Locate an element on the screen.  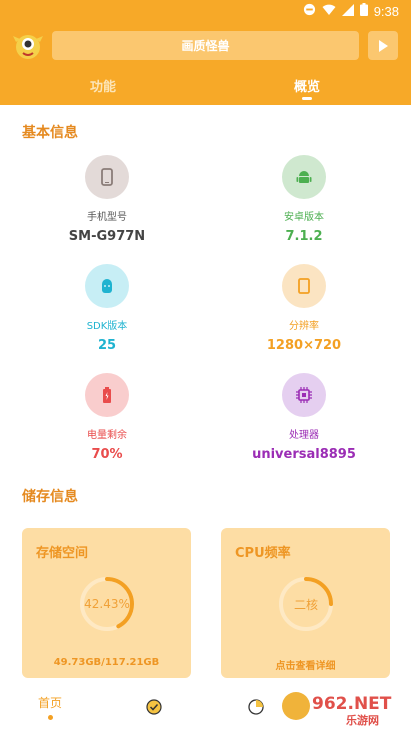
title-bar: 画质怪兽 is located at coordinates (205, 45).